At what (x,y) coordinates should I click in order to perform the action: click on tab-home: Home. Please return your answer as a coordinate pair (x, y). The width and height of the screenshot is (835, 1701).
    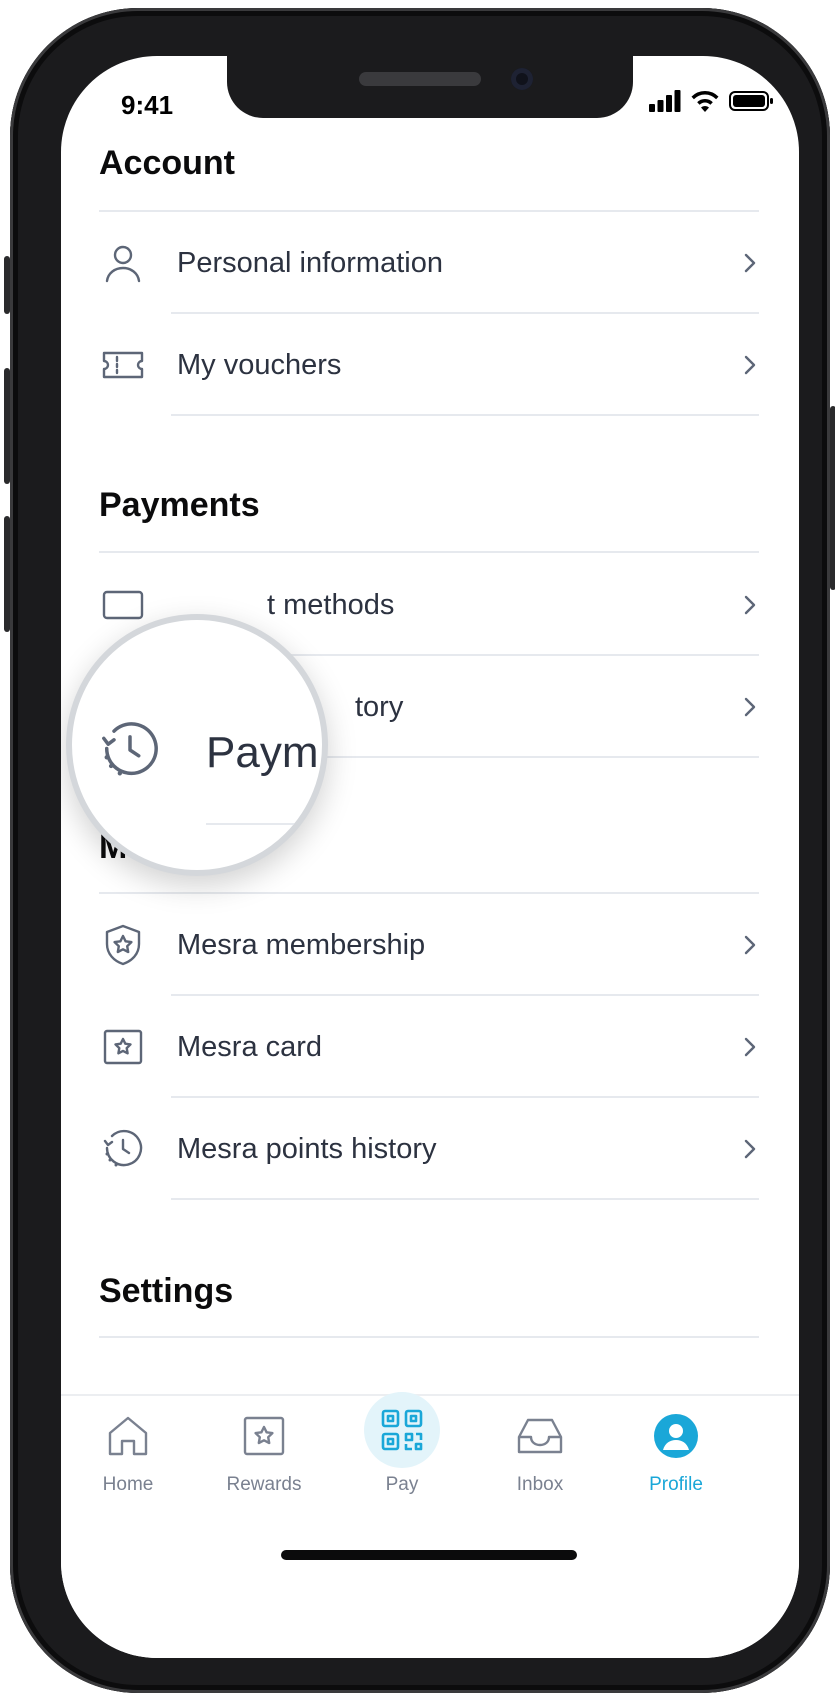
    Looking at the image, I should click on (128, 1452).